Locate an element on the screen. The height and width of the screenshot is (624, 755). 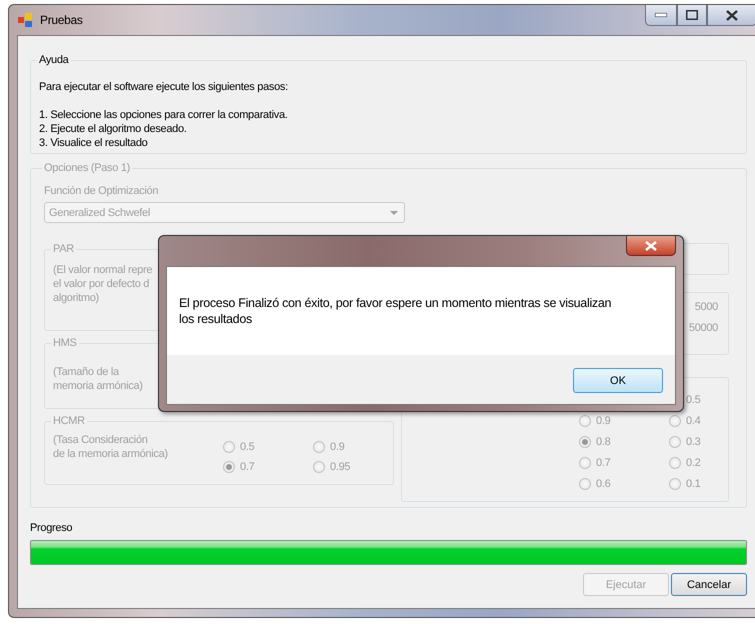
group-description: (Tamaño de la memoria armónica) is located at coordinates (98, 379).